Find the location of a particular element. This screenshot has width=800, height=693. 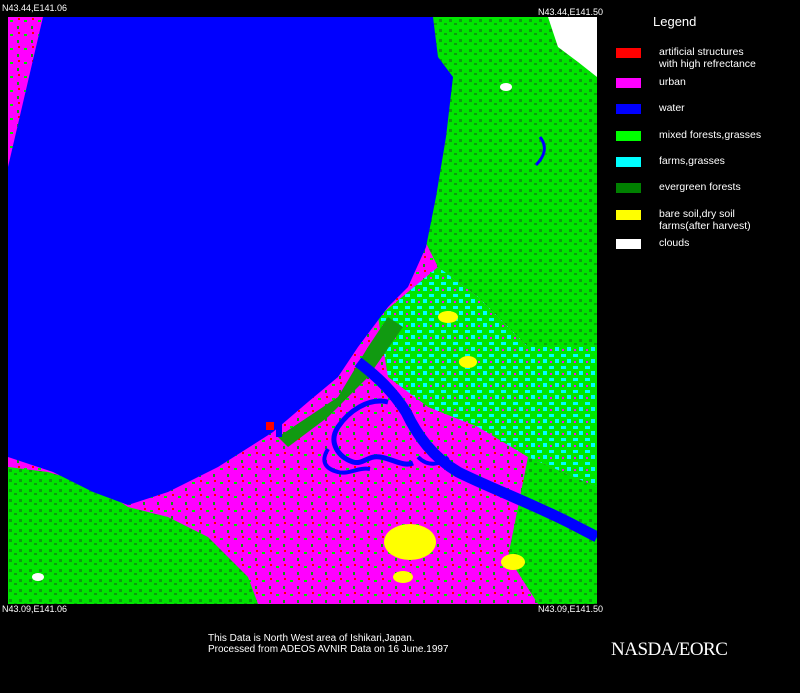

legend-label: water is located at coordinates (672, 108).